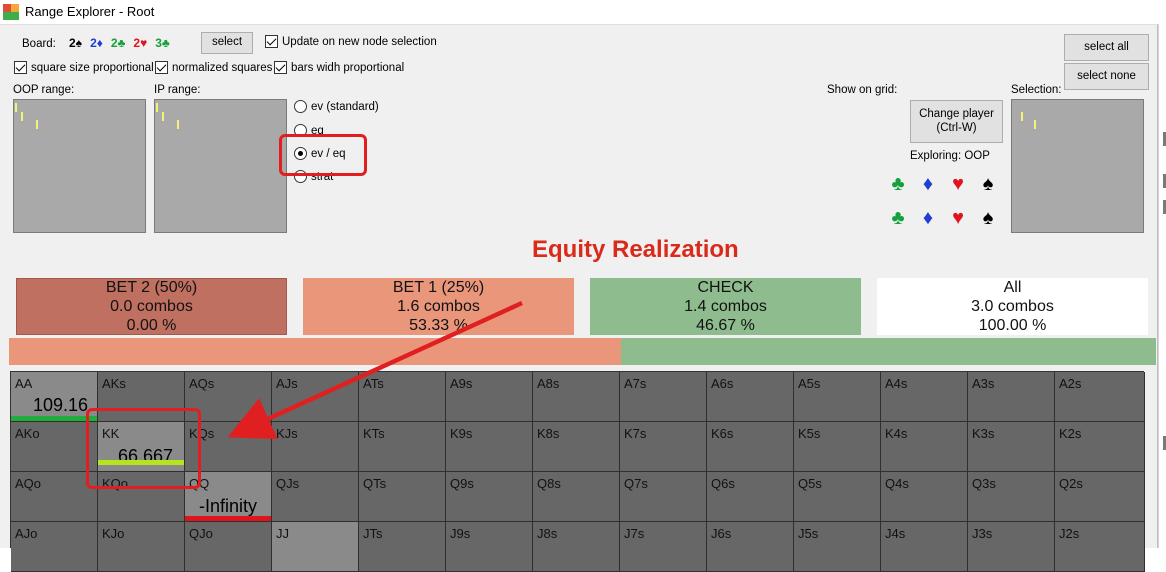 The width and height of the screenshot is (1166, 572). Describe the element at coordinates (315, 547) in the screenshot. I see `grid-cell: JJ` at that location.